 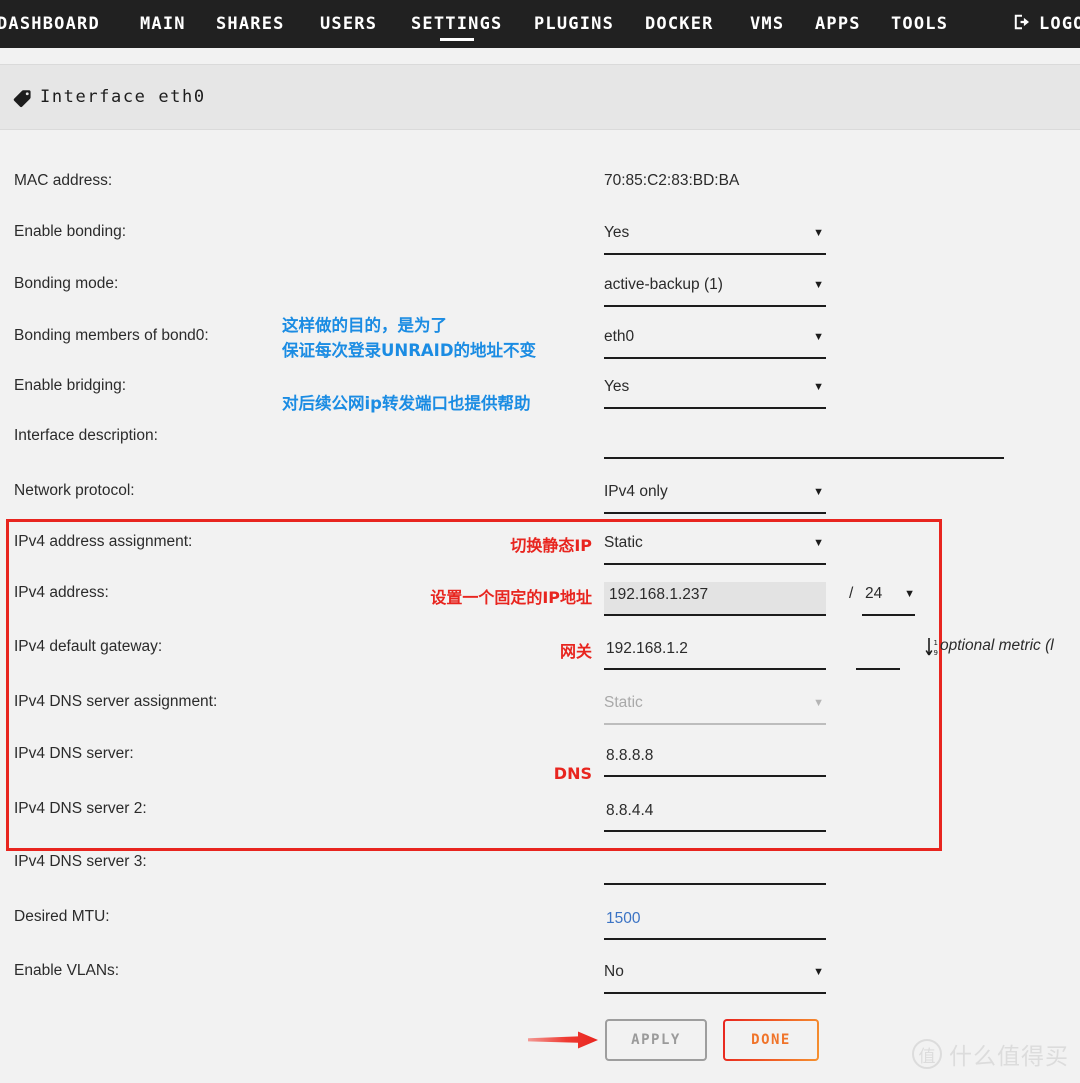 What do you see at coordinates (540, 980) in the screenshot?
I see `form-row: Enable VLANs: No ▼` at bounding box center [540, 980].